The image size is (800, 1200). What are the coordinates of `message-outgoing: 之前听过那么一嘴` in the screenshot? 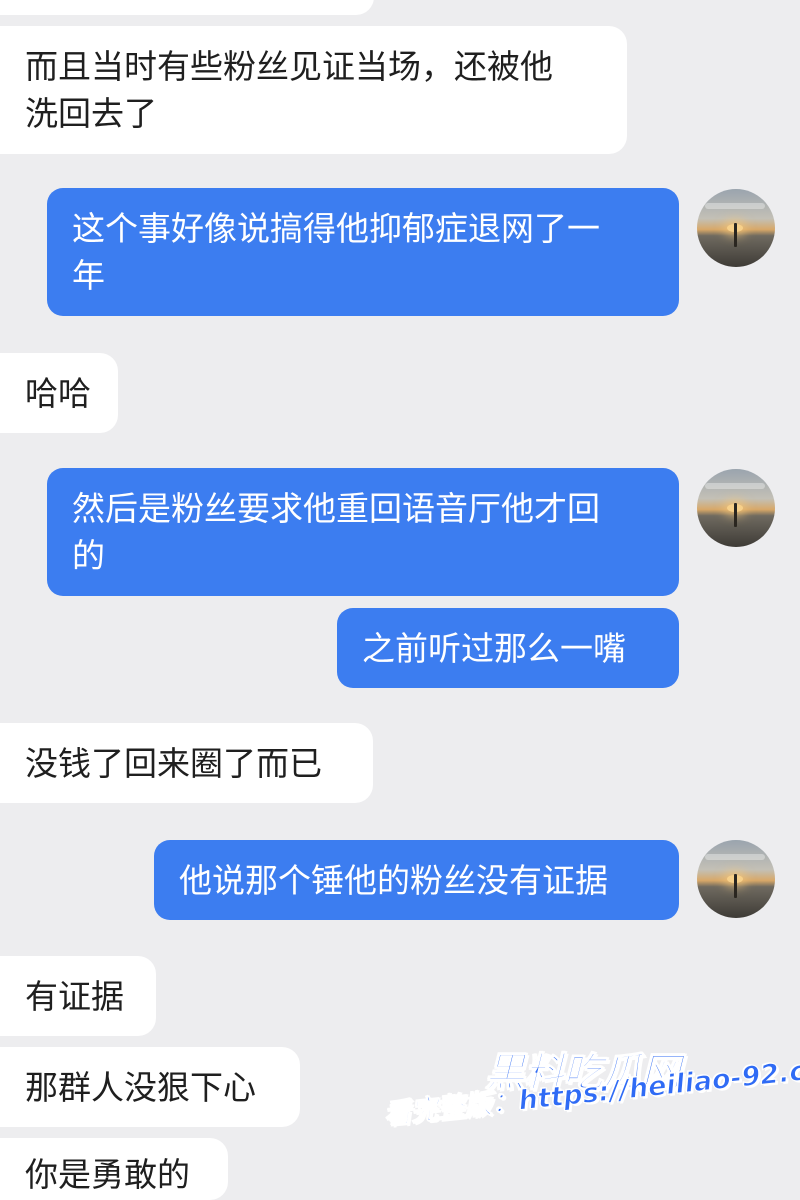 It's located at (508, 648).